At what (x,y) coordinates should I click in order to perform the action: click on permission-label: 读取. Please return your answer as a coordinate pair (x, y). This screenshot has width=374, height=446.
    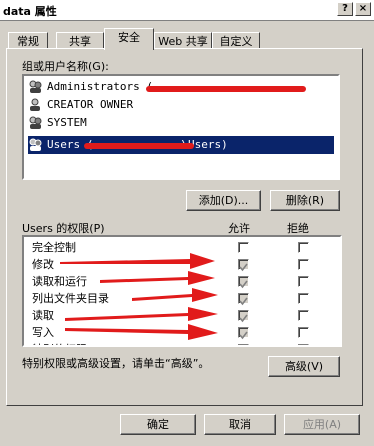
    Looking at the image, I should click on (43, 315).